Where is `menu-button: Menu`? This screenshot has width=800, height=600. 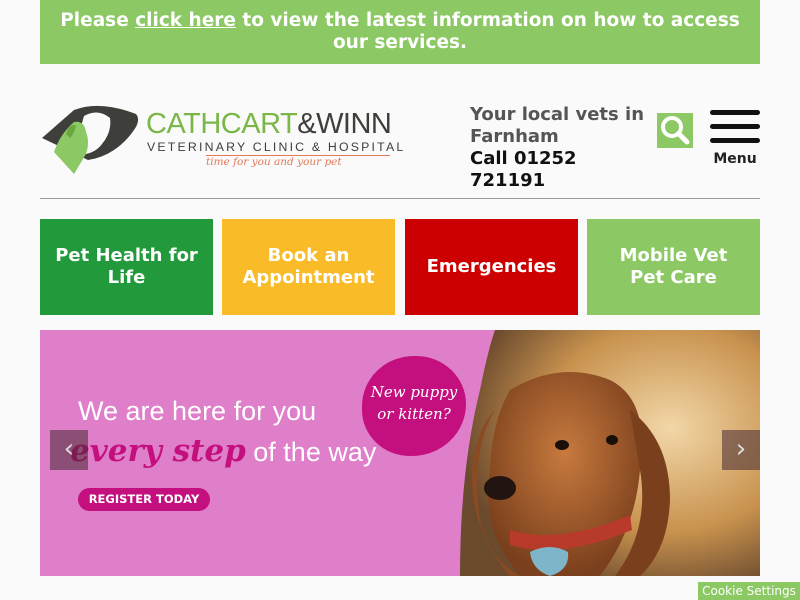 menu-button: Menu is located at coordinates (735, 139).